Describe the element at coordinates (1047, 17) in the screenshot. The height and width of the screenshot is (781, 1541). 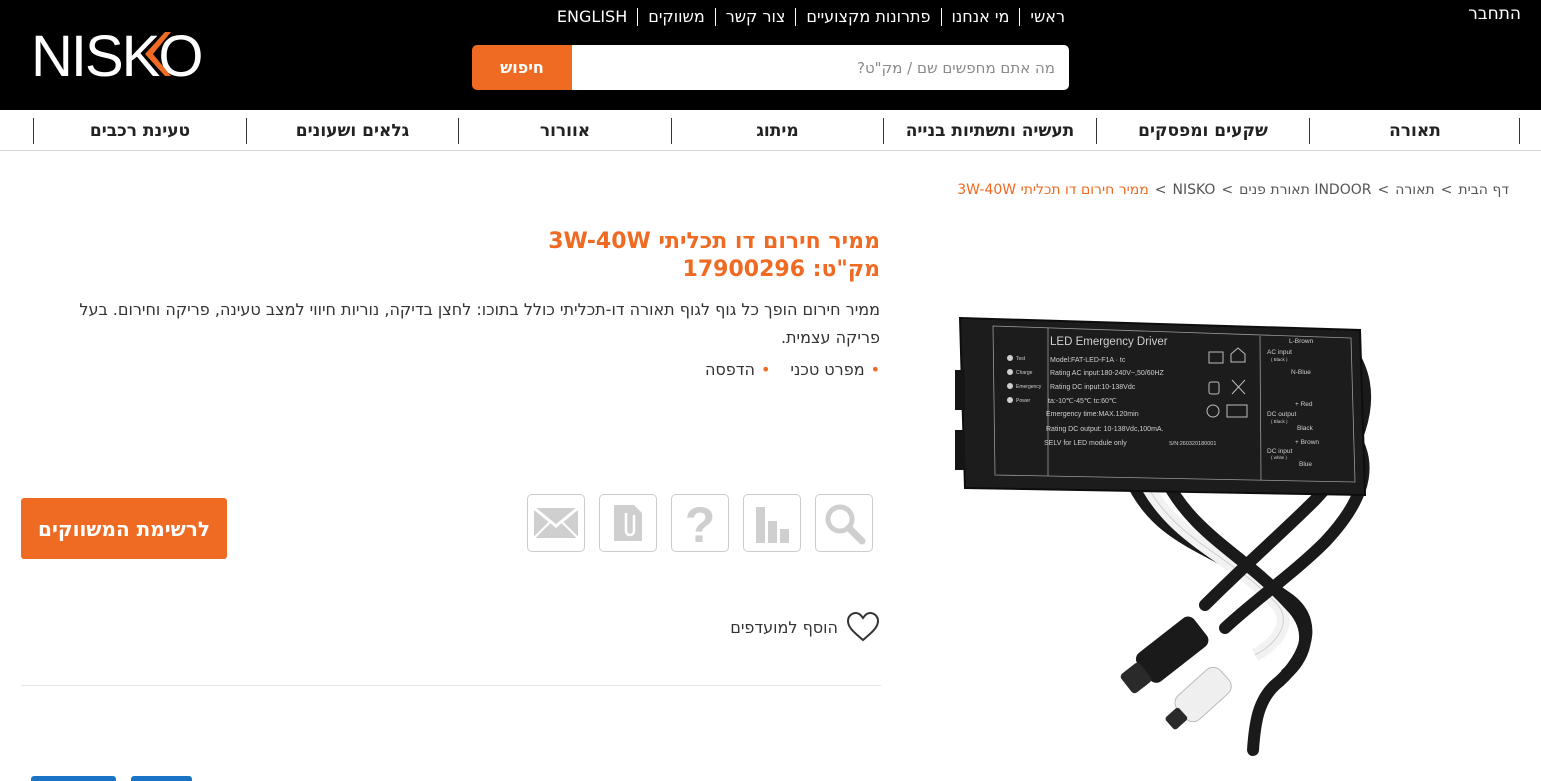
I see `top-nav-home: ראשי` at that location.